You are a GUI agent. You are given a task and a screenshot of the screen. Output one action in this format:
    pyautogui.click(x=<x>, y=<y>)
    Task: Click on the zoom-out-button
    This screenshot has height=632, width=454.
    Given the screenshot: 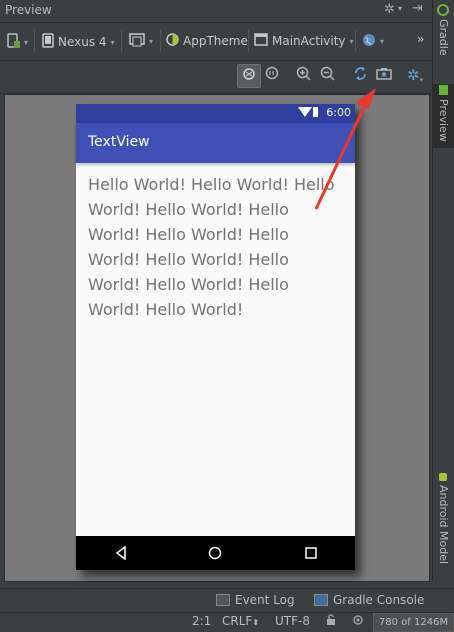 What is the action you would take?
    pyautogui.click(x=327, y=75)
    